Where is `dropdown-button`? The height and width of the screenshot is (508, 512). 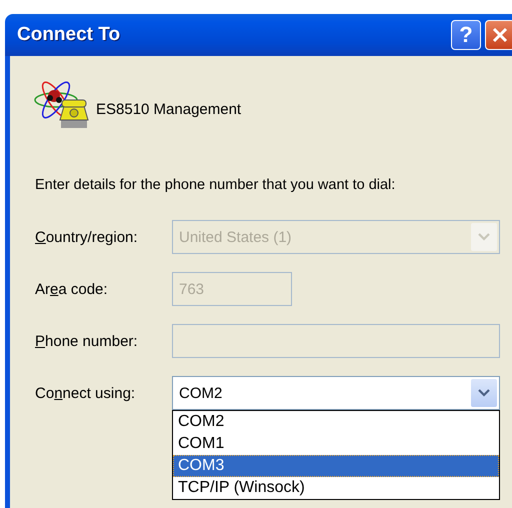
dropdown-button is located at coordinates (484, 393).